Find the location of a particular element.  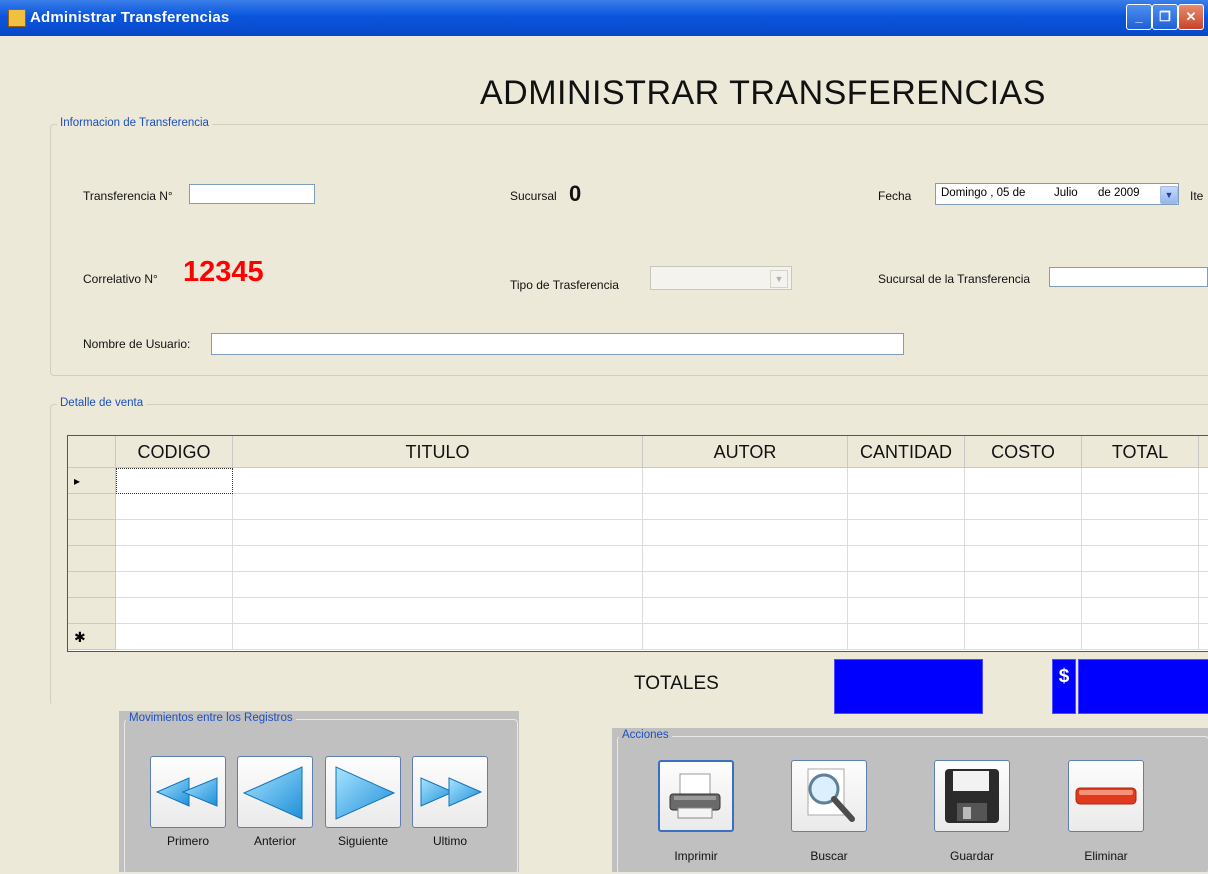

row-header: ✱ is located at coordinates (92, 637).